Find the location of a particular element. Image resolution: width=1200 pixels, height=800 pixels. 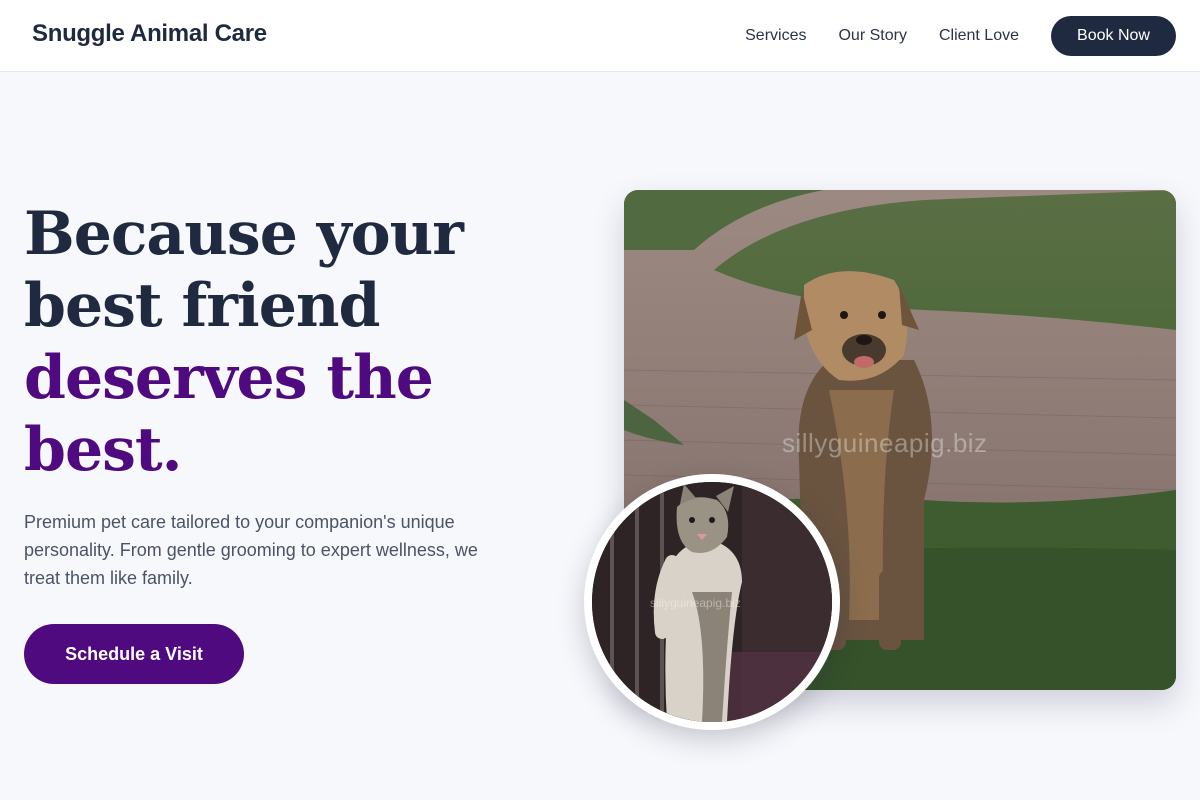

schedule-visit-button: Schedule a Visit is located at coordinates (134, 654).